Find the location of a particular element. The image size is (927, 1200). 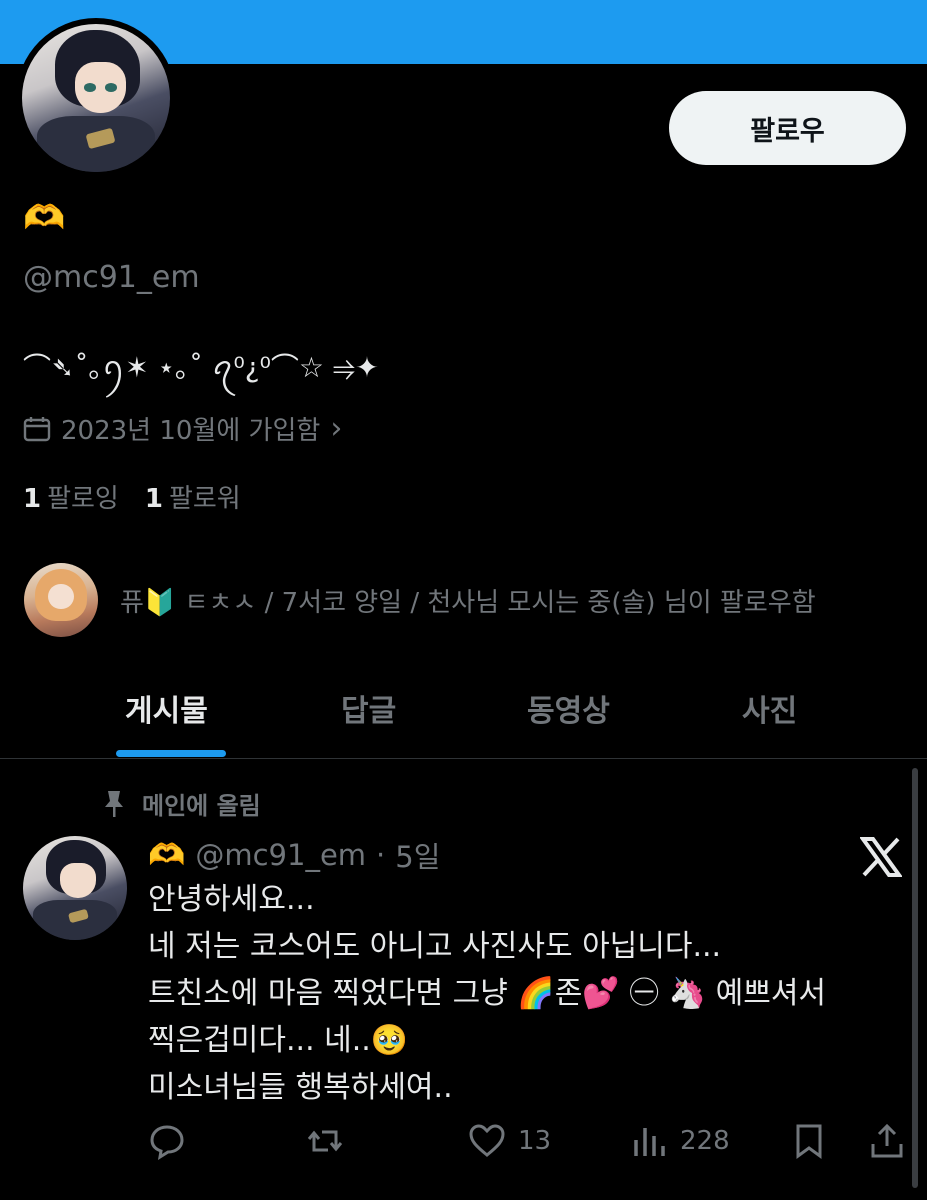

tweet-handle: @mc91_em is located at coordinates (280, 855).